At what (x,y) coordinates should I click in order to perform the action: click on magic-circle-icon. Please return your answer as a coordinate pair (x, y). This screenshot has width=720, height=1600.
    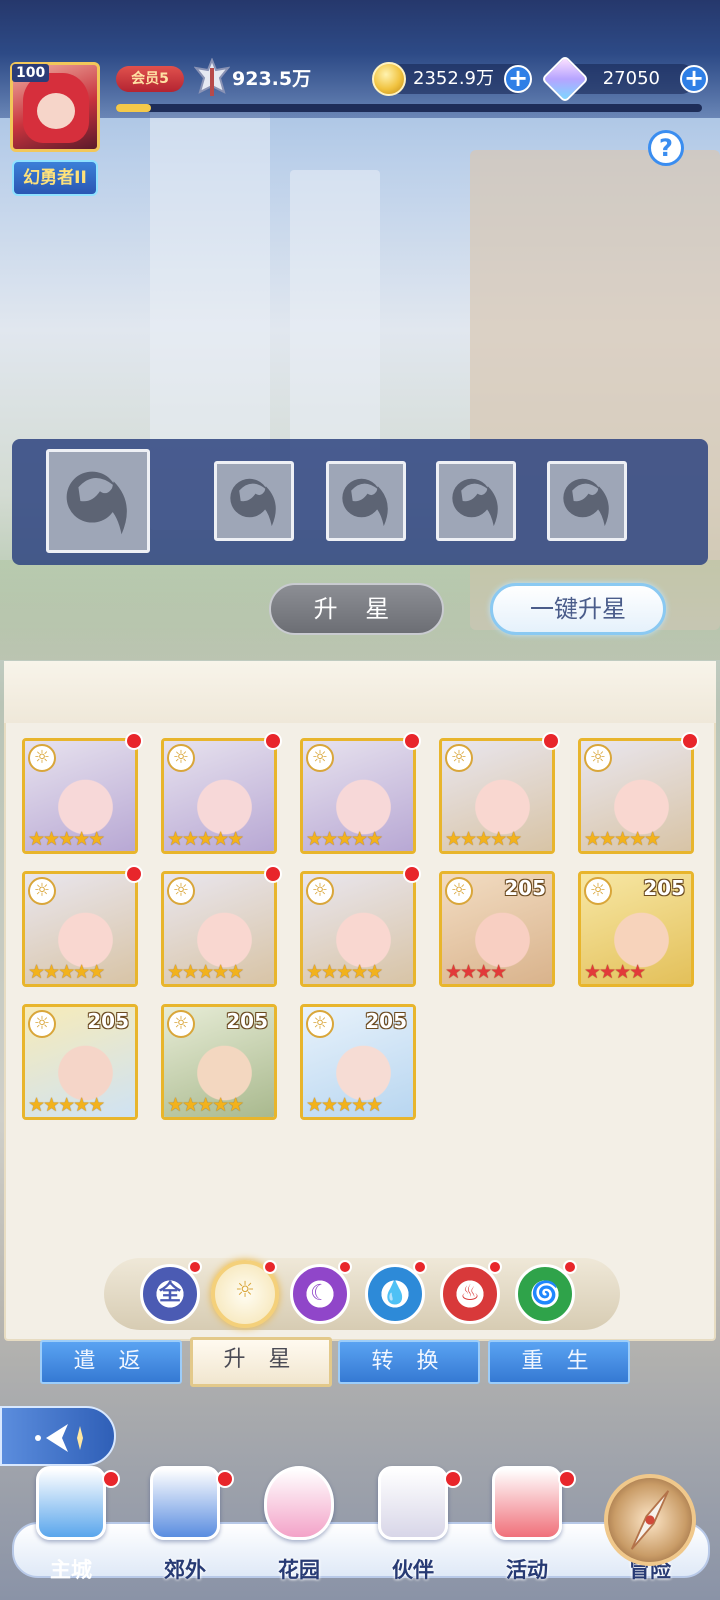
    Looking at the image, I should click on (185, 1503).